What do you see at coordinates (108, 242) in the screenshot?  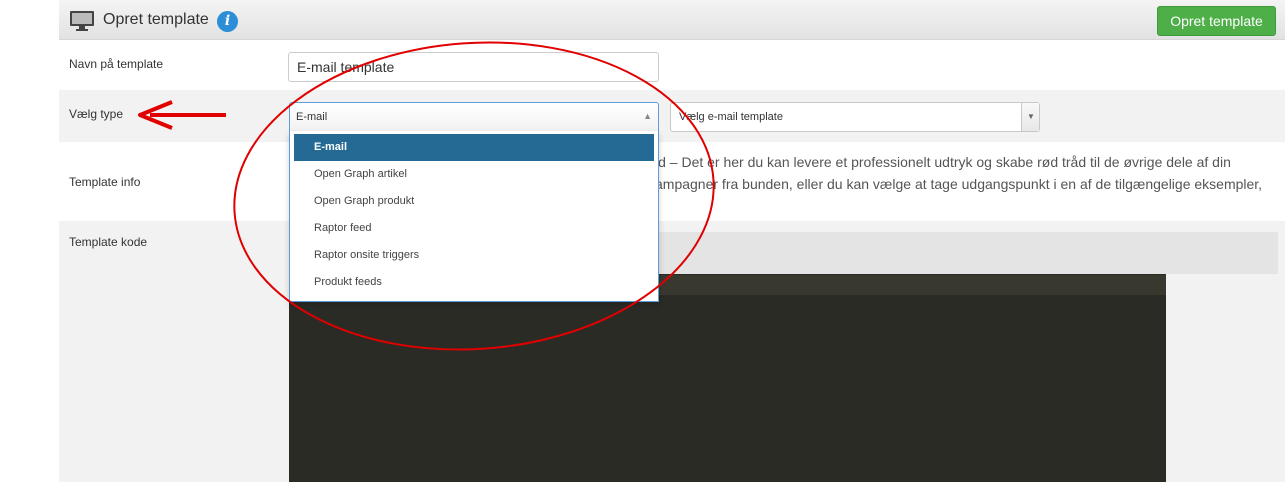 I see `code-label: Template kode` at bounding box center [108, 242].